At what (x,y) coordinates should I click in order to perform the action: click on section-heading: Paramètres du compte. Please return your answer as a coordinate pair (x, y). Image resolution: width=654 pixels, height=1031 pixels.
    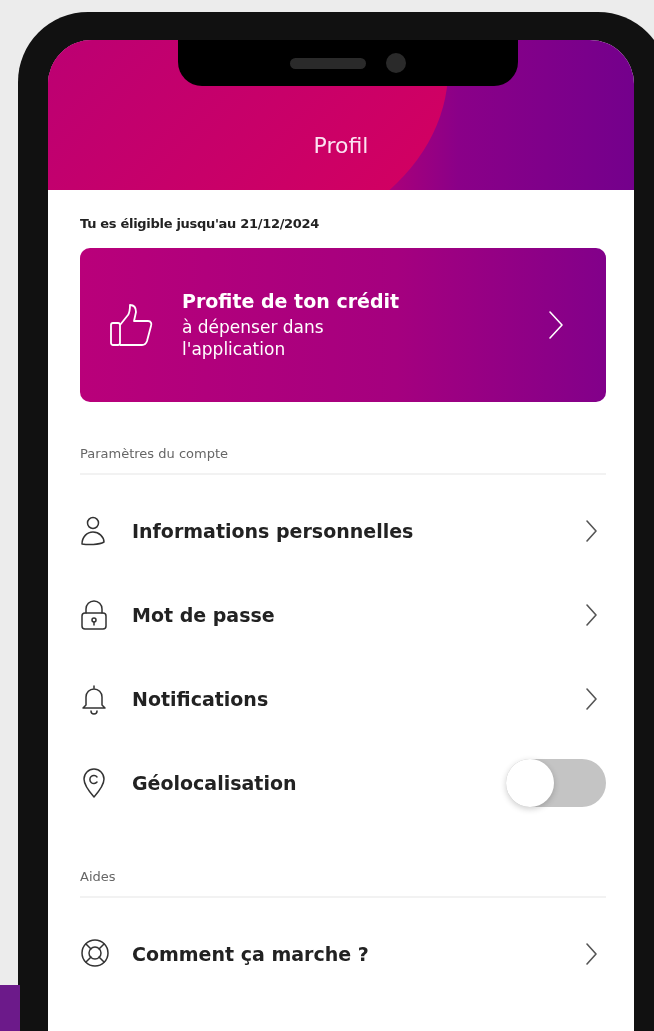
    Looking at the image, I should click on (154, 453).